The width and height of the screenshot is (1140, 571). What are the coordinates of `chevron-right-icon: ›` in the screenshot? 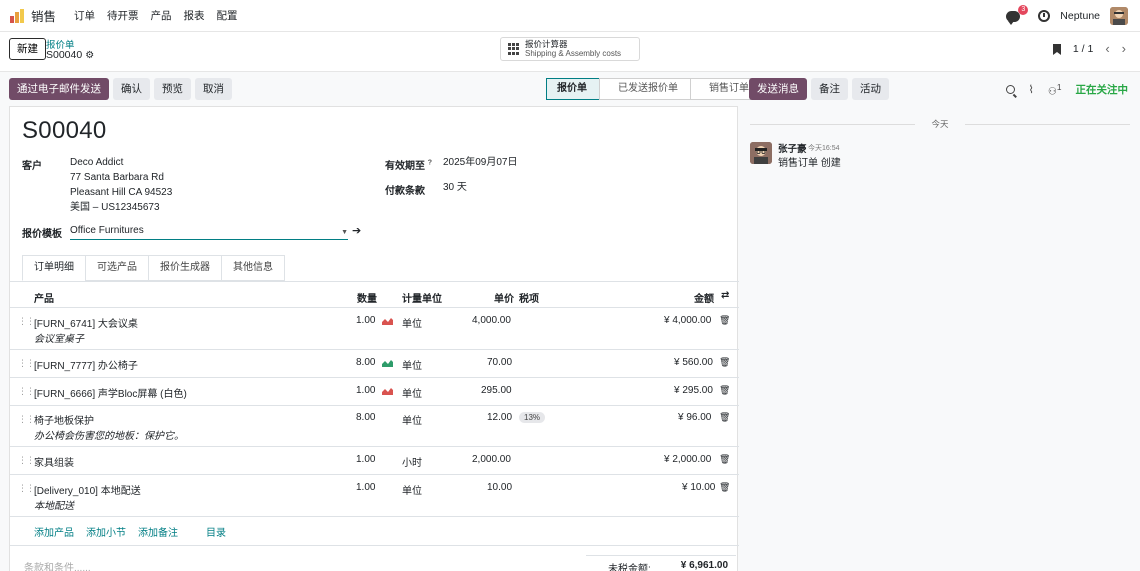 It's located at (1124, 48).